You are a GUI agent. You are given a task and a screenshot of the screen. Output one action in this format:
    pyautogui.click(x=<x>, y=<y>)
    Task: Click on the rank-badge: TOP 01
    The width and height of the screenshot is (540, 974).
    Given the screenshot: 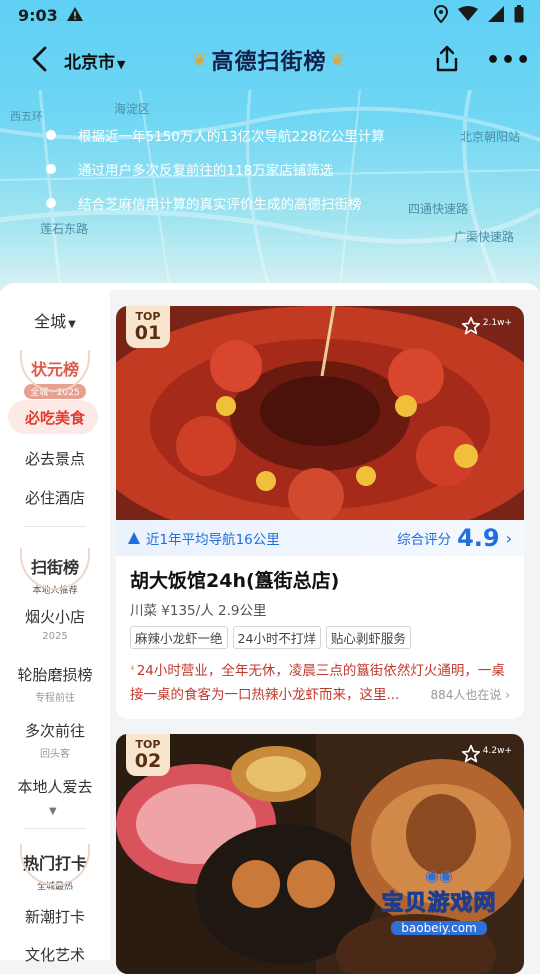 What is the action you would take?
    pyautogui.click(x=148, y=327)
    